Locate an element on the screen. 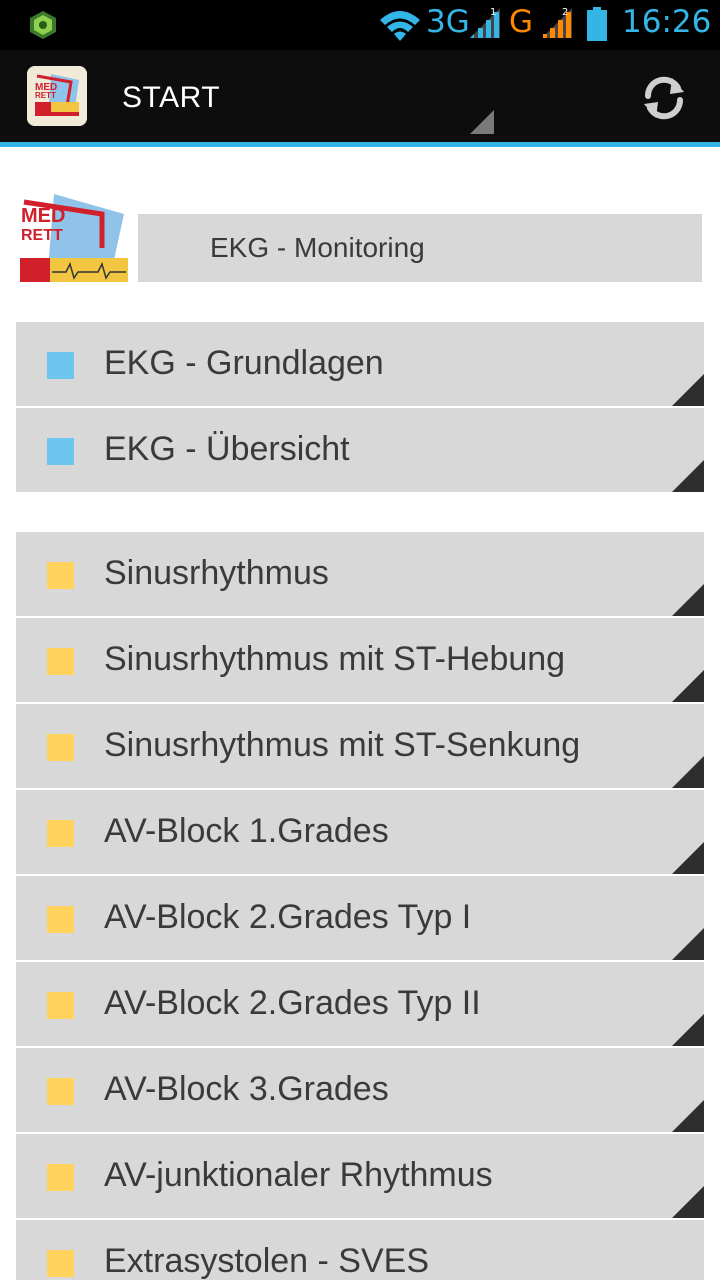 The width and height of the screenshot is (720, 1280). refresh-icon is located at coordinates (664, 98).